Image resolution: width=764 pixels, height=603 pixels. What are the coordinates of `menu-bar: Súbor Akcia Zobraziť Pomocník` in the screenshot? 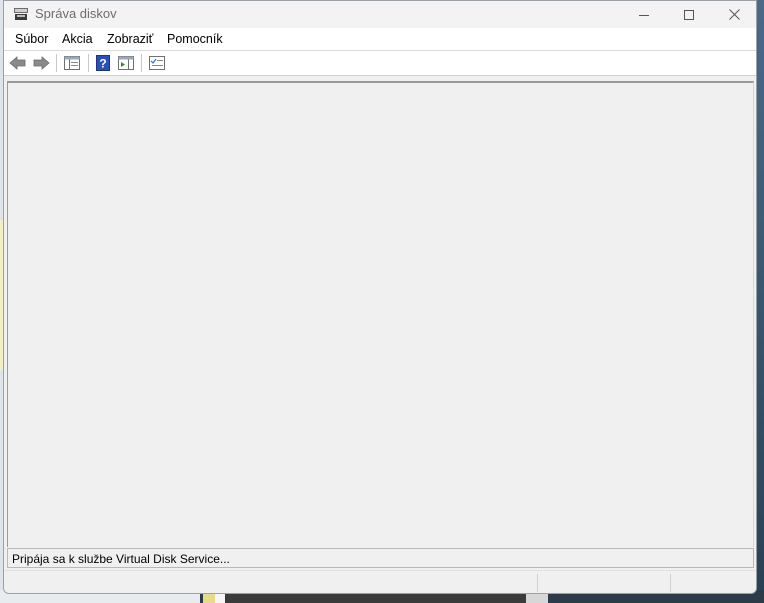 It's located at (380, 39).